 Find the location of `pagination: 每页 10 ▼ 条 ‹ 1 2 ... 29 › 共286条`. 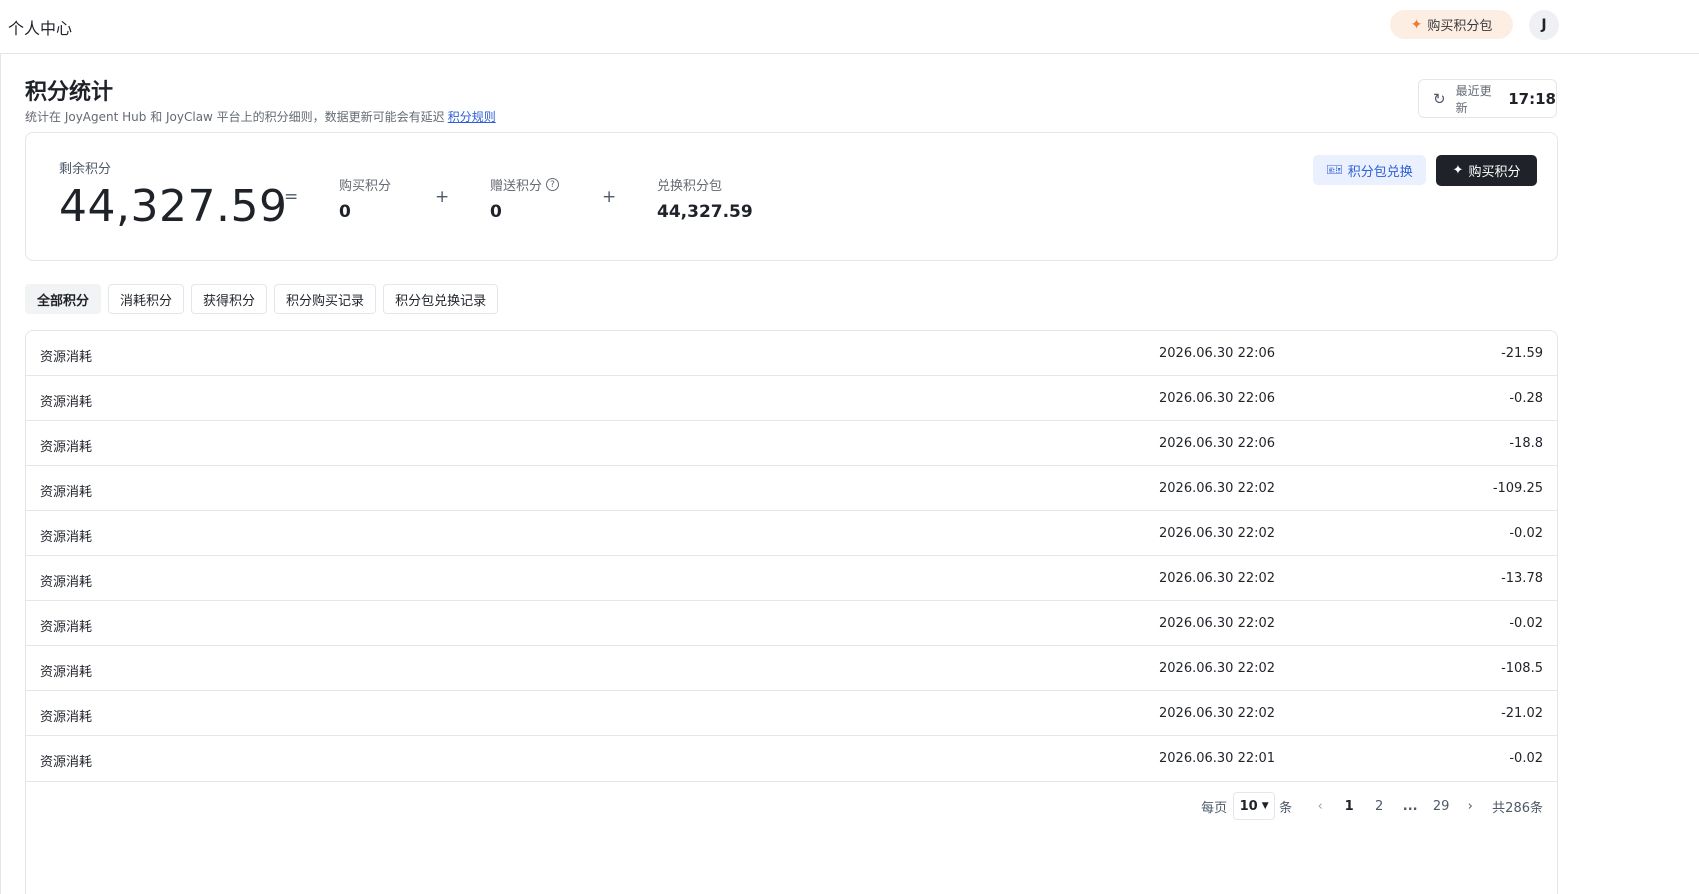

pagination: 每页 10 ▼ 条 ‹ 1 2 ... 29 › 共286条 is located at coordinates (1372, 806).